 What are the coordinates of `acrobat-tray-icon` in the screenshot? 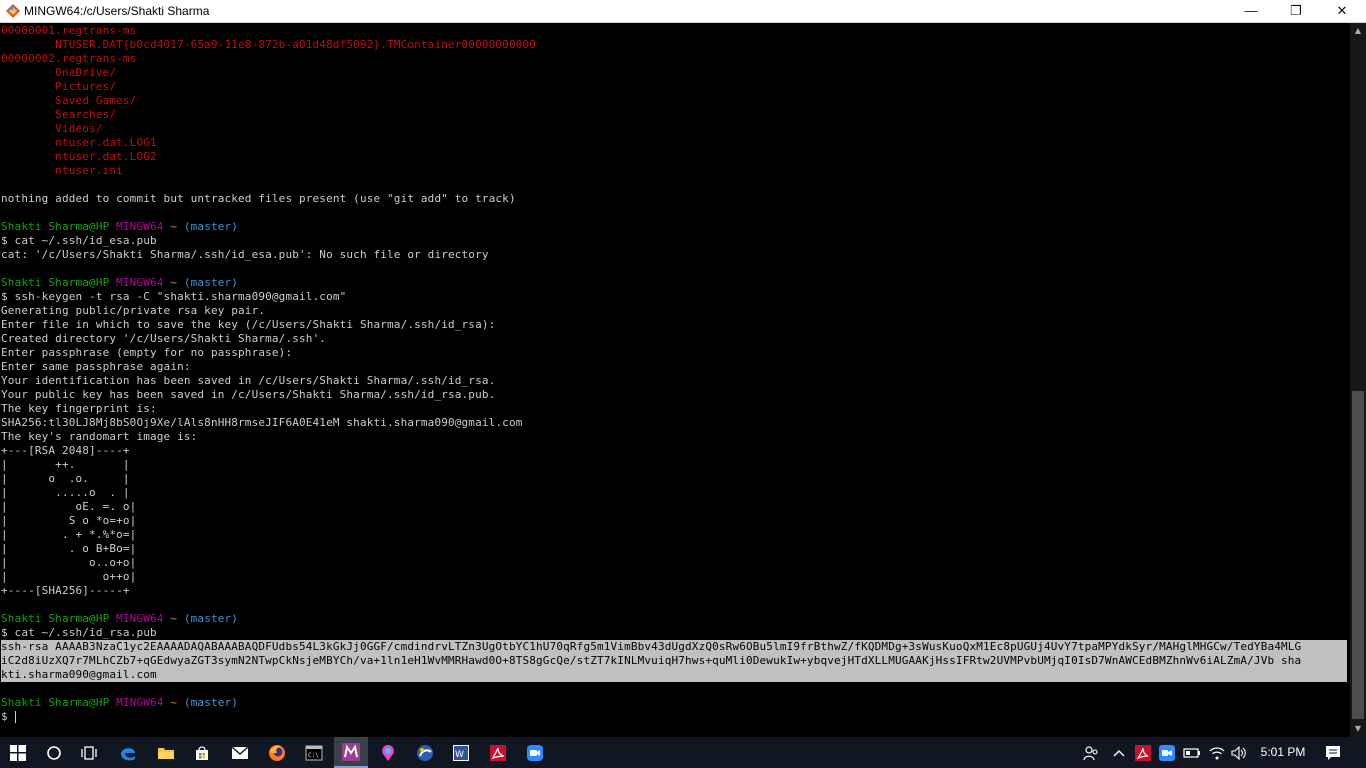 It's located at (1143, 752).